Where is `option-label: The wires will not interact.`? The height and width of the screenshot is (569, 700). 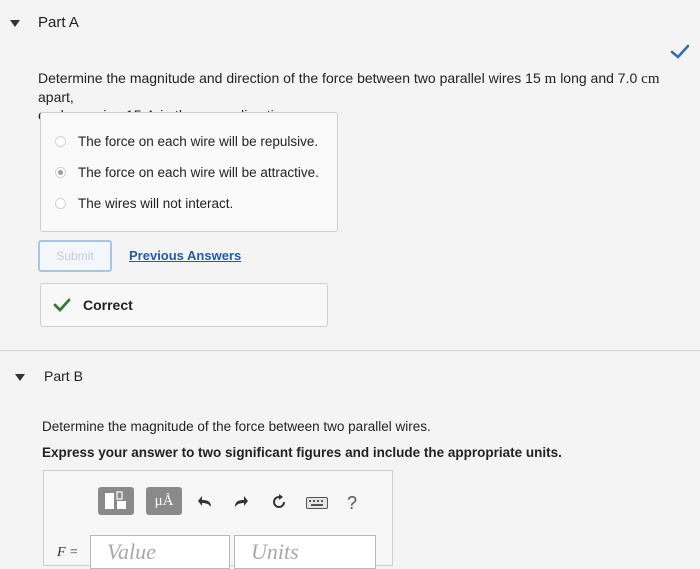
option-label: The wires will not interact. is located at coordinates (156, 203).